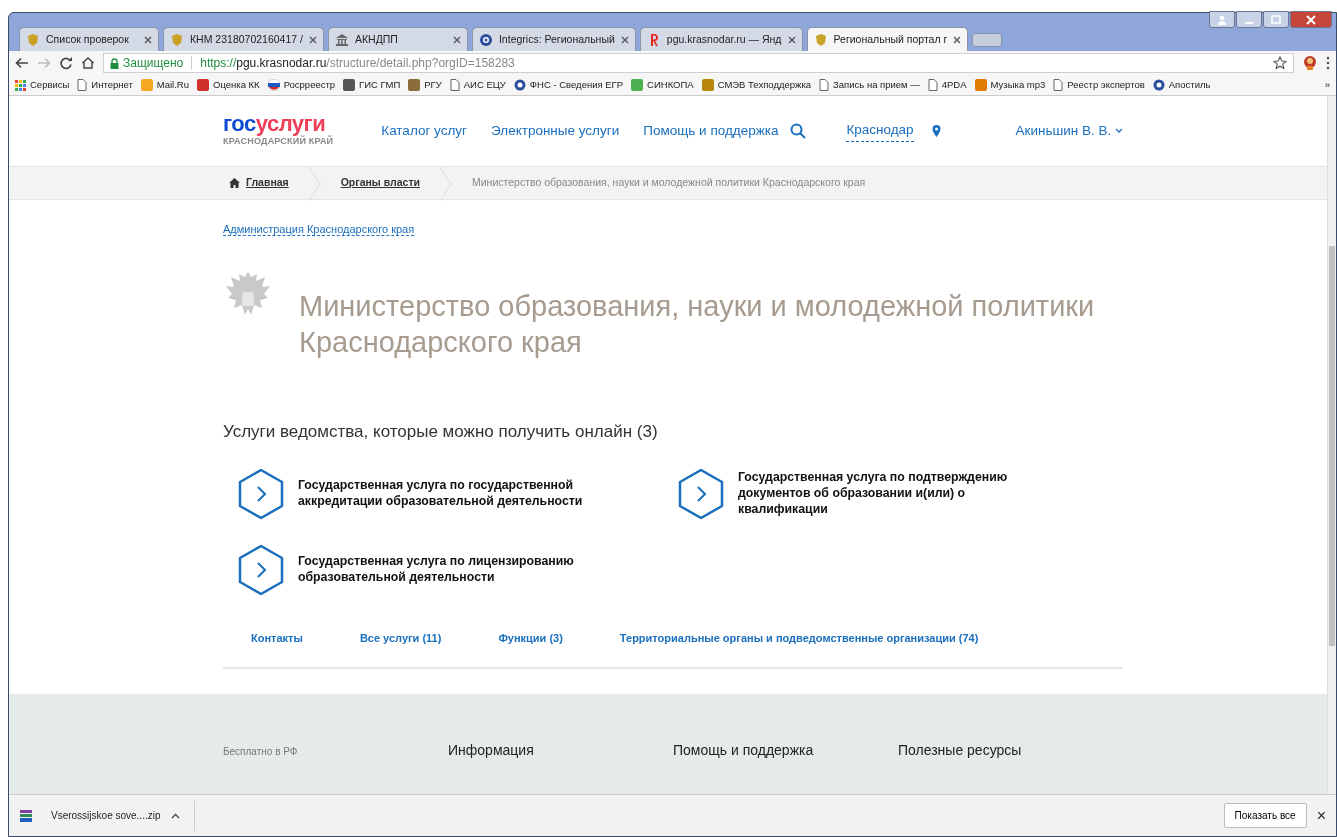 Image resolution: width=1337 pixels, height=837 pixels. I want to click on maximize-button, so click(1276, 19).